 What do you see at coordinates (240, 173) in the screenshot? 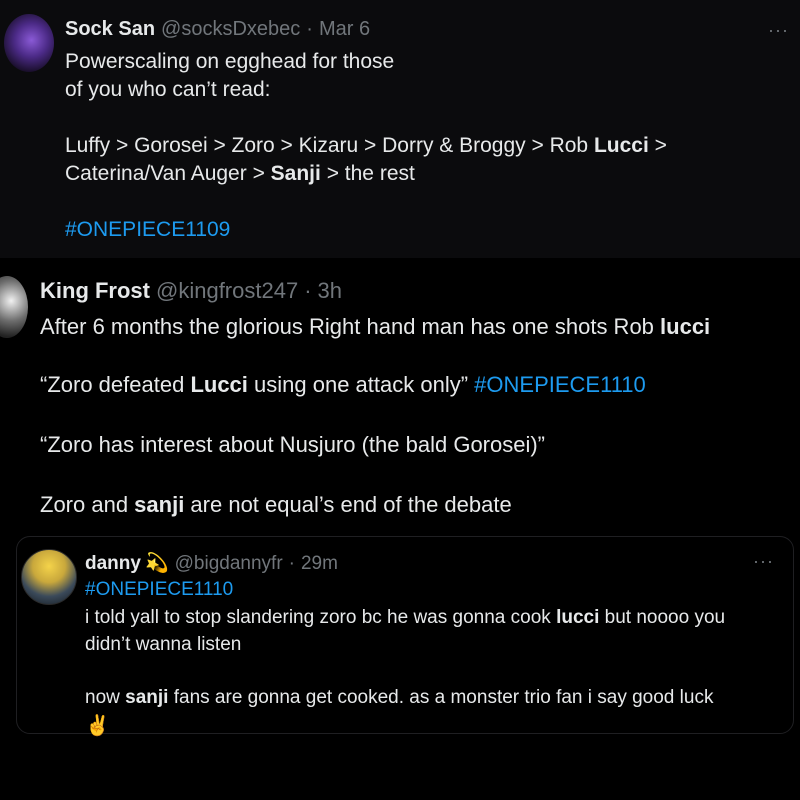
I see `tweet-text-line: Caterina/Van Auger > Sanji > the rest` at bounding box center [240, 173].